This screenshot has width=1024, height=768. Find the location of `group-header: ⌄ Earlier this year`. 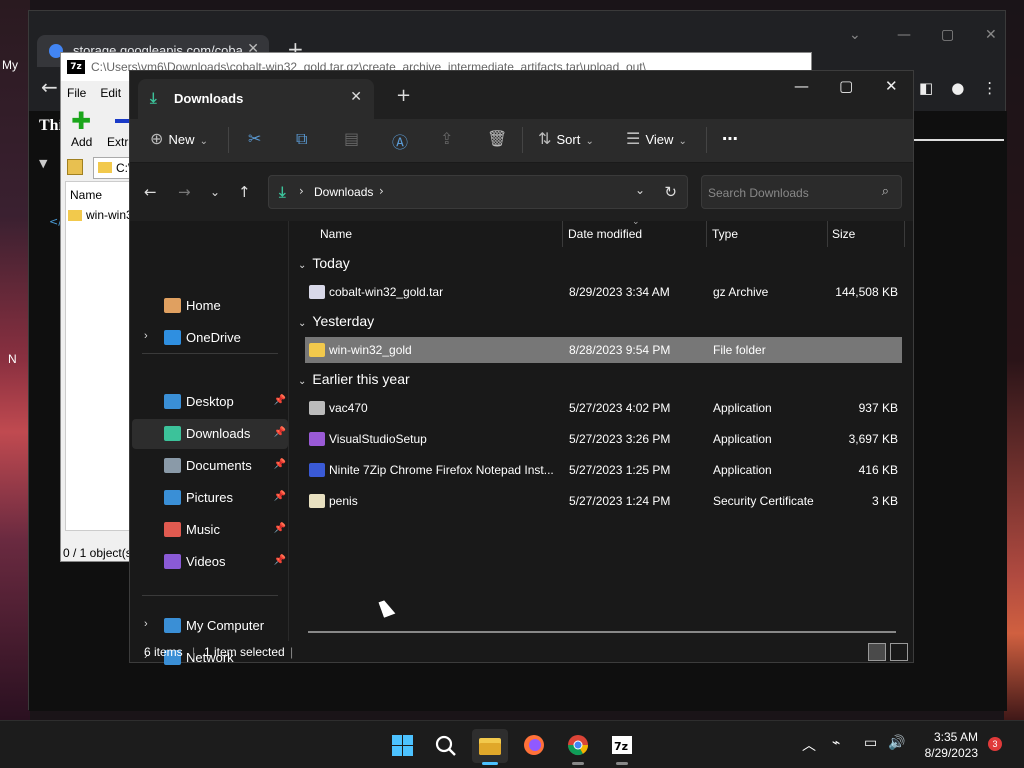

group-header: ⌄ Earlier this year is located at coordinates (354, 379).